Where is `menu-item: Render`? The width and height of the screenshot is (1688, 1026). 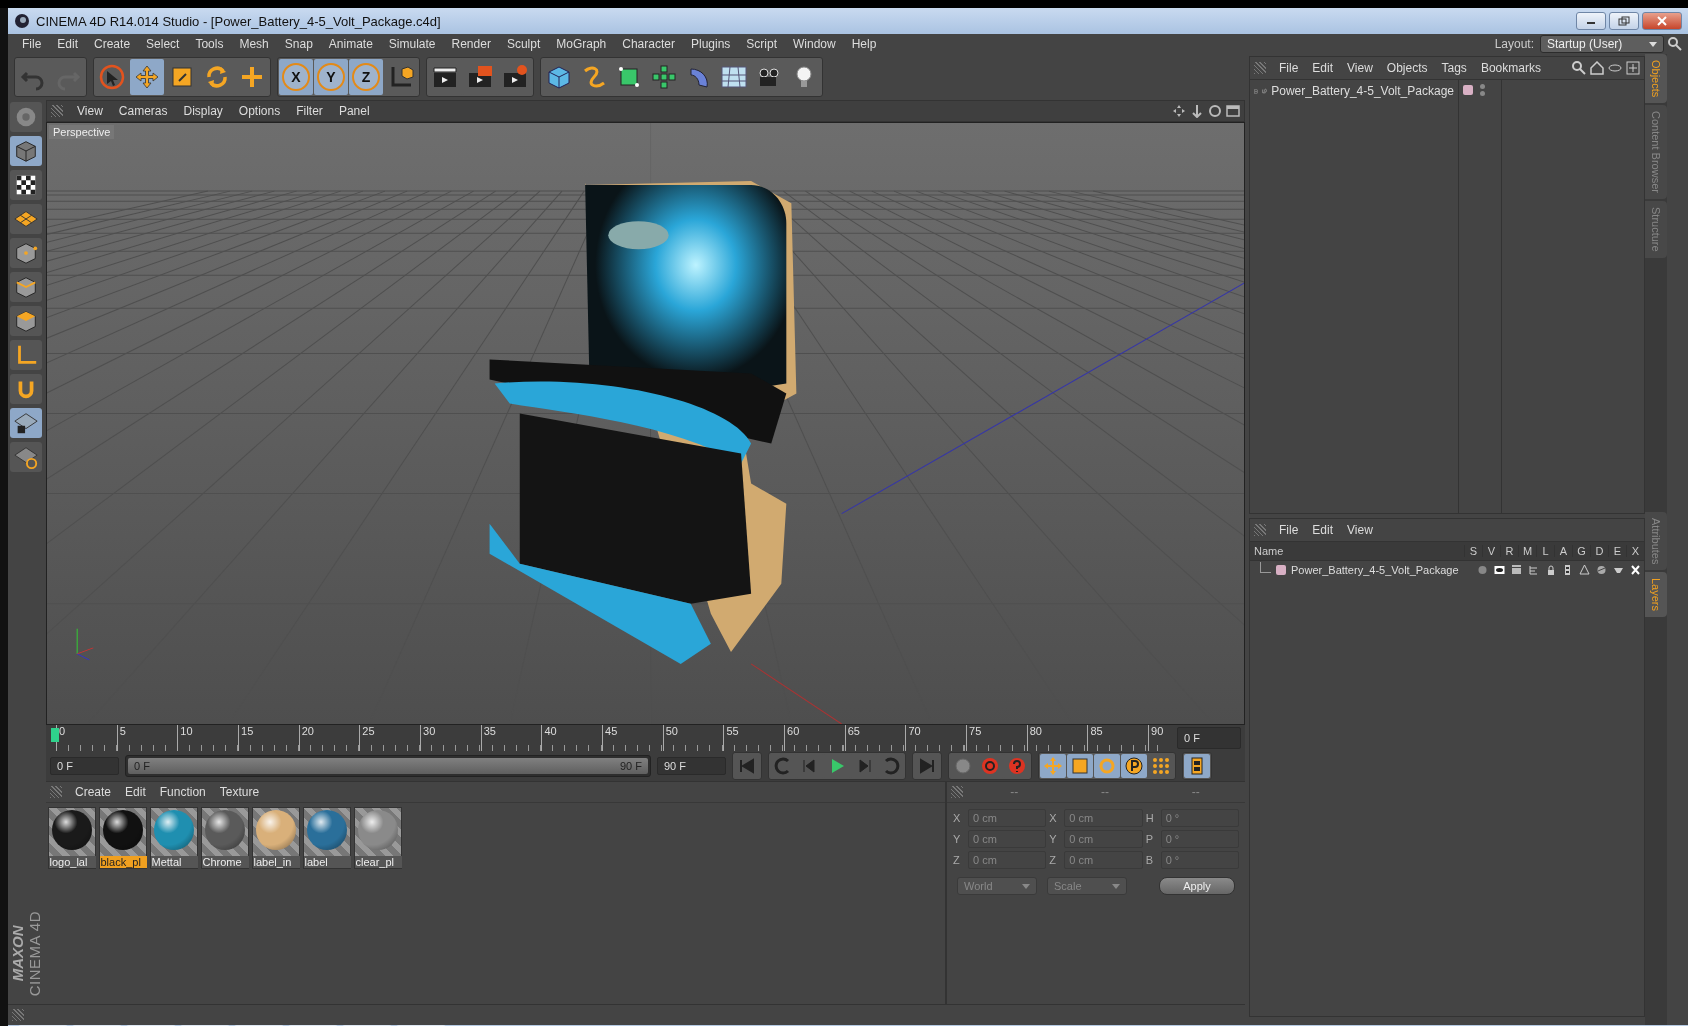 menu-item: Render is located at coordinates (471, 44).